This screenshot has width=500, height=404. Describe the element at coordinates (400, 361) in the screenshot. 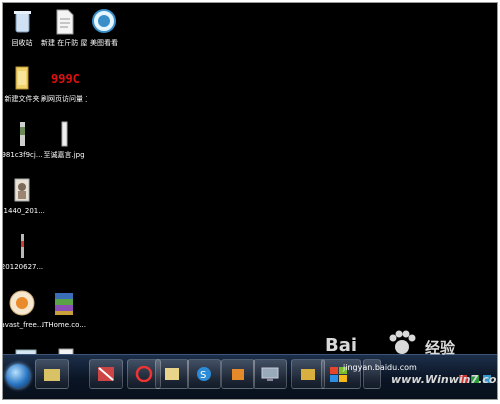

I see `watermark: Bai 经验 jingyan.baidu.com www.Winwin7.com` at that location.